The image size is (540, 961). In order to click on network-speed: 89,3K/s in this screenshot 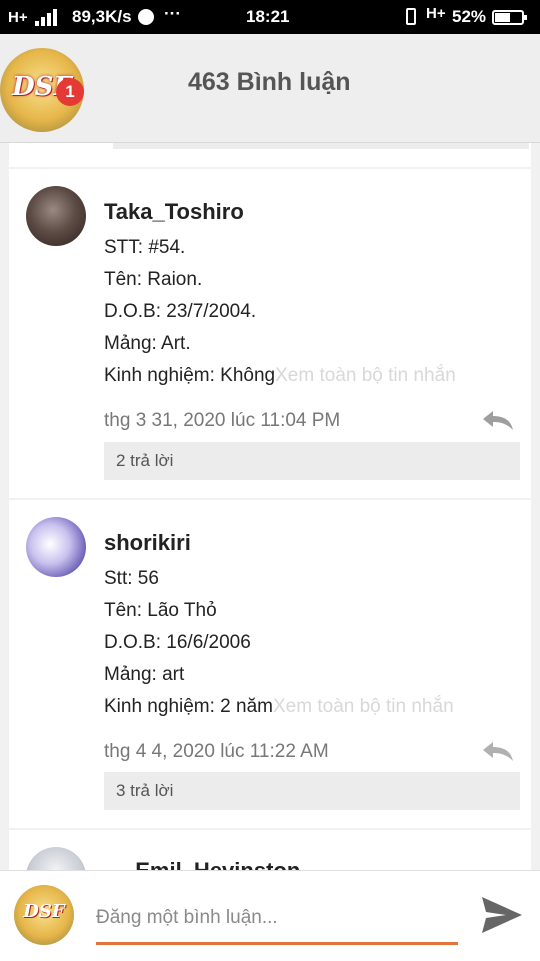, I will do `click(102, 16)`.